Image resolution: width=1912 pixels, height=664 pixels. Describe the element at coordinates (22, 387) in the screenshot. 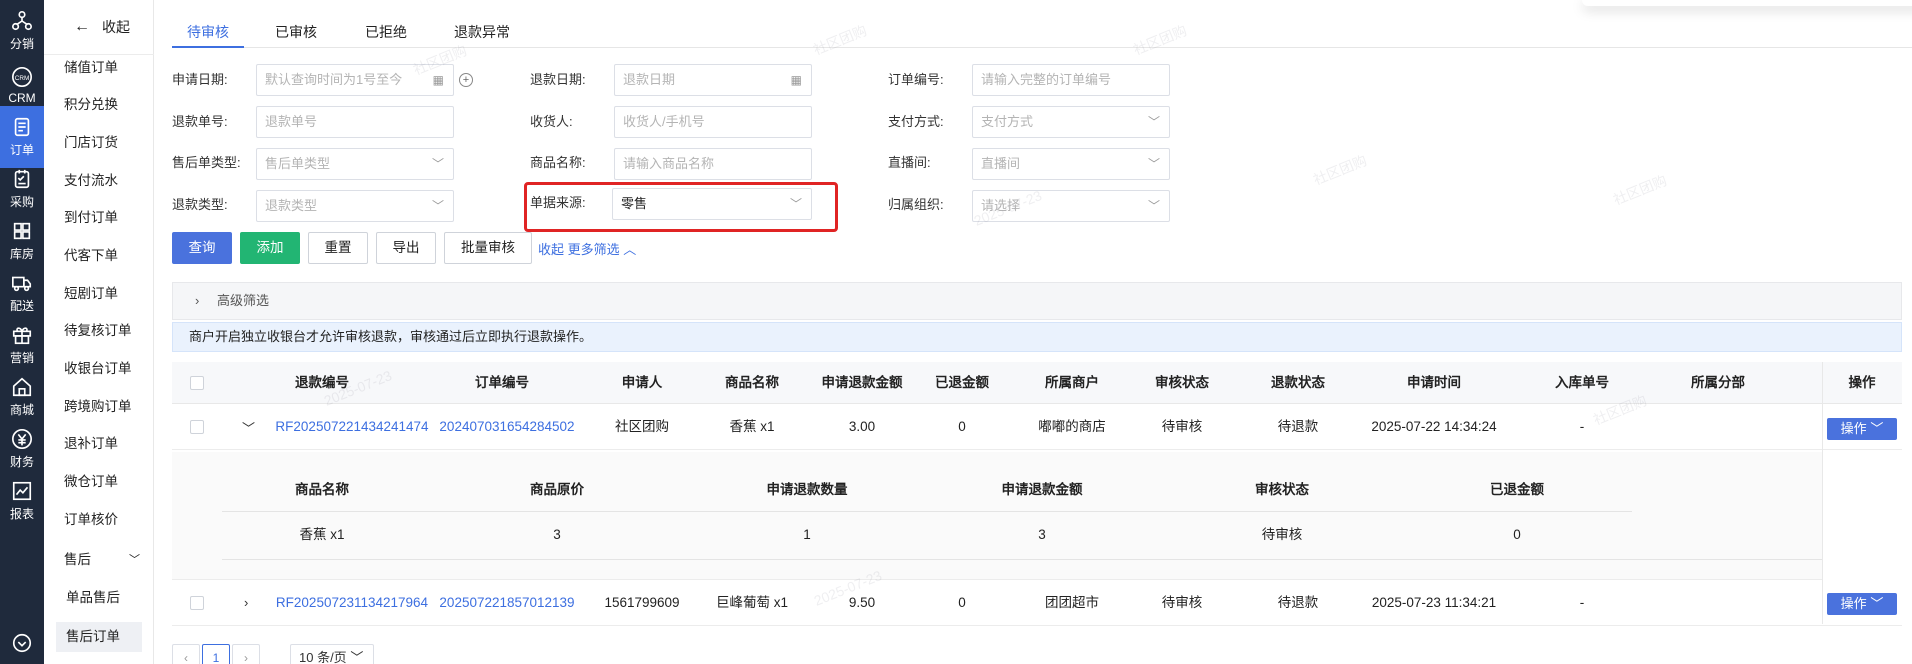

I see `mall-icon` at that location.